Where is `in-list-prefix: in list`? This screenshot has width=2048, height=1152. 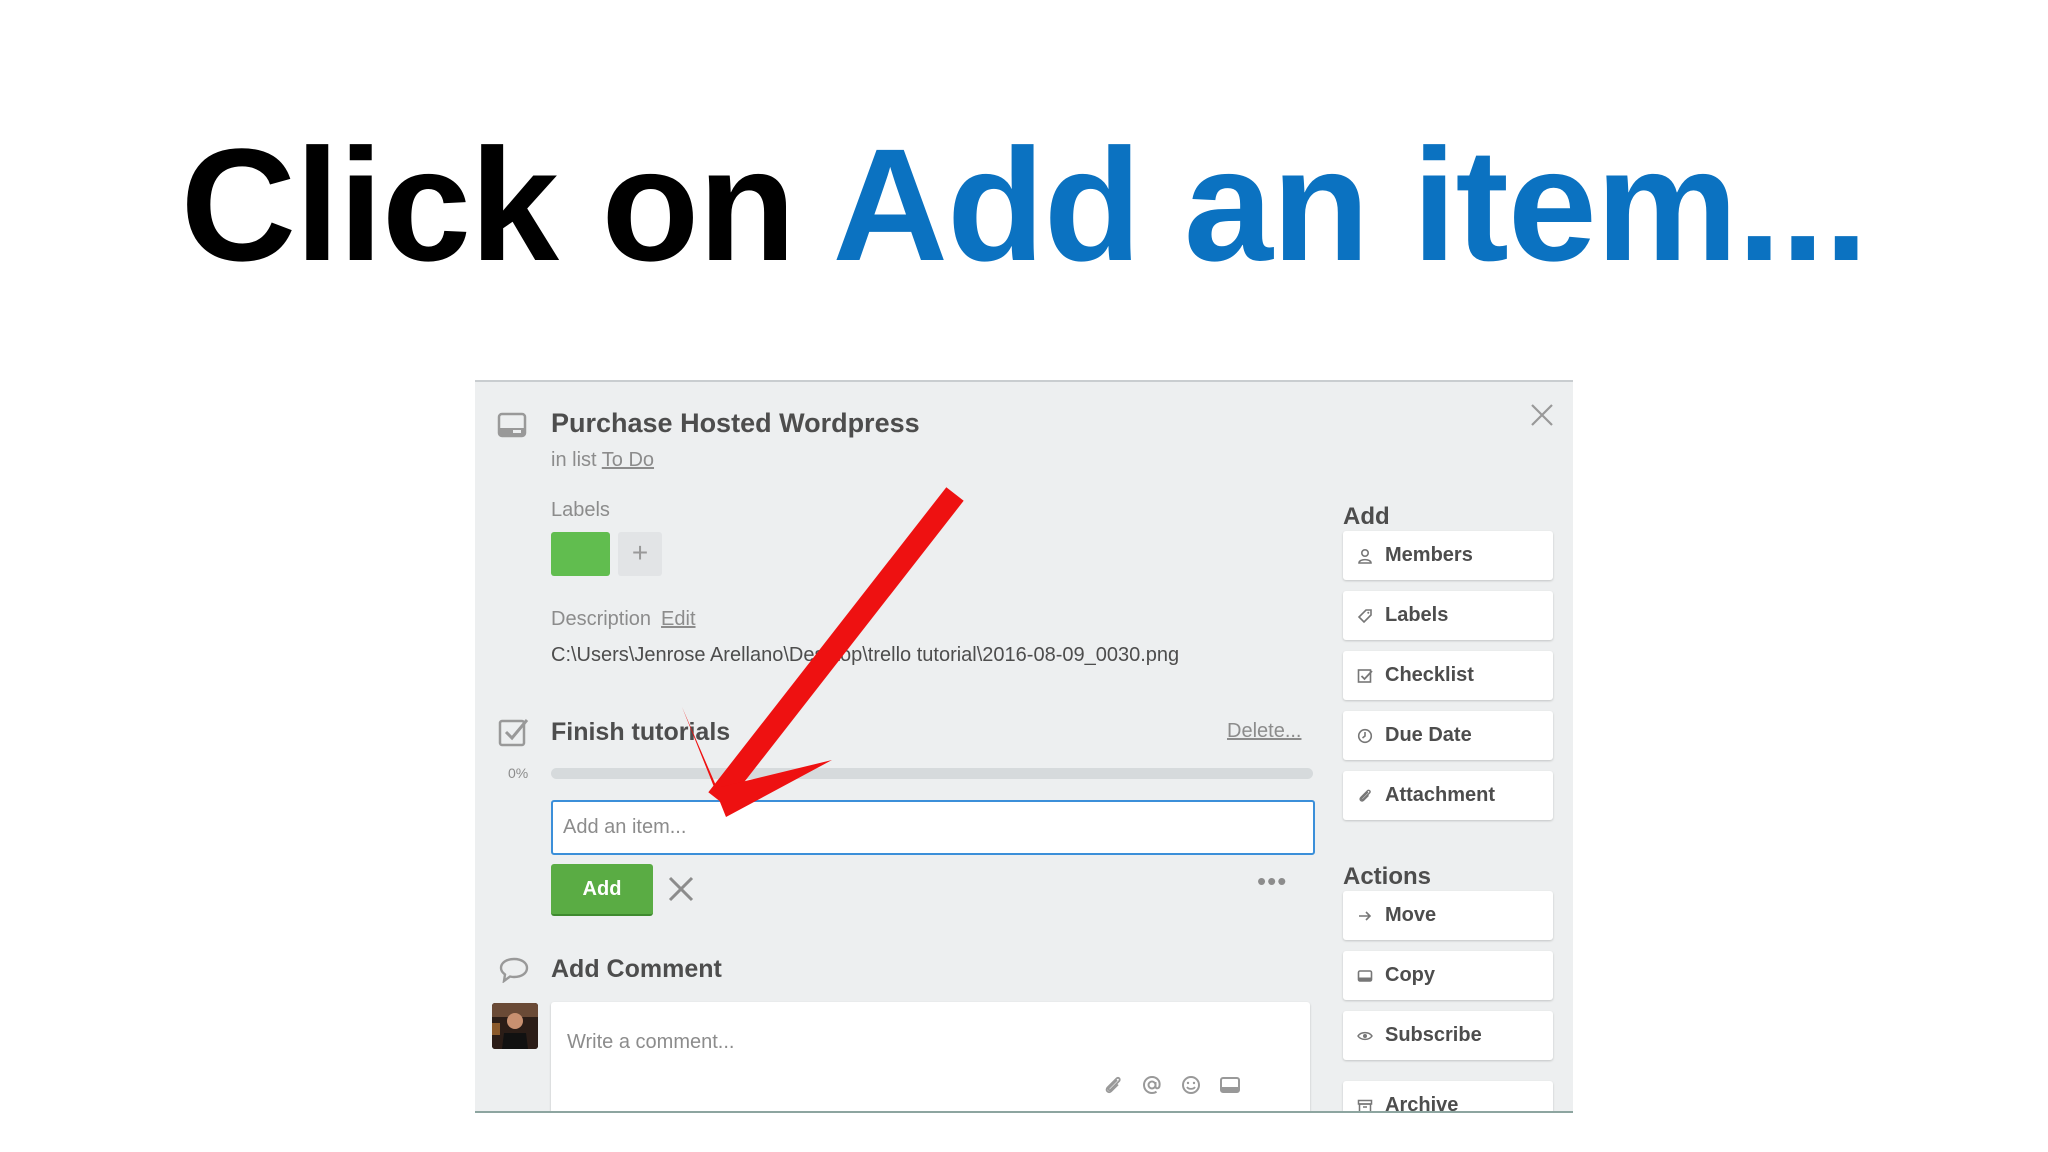
in-list-prefix: in list is located at coordinates (576, 460).